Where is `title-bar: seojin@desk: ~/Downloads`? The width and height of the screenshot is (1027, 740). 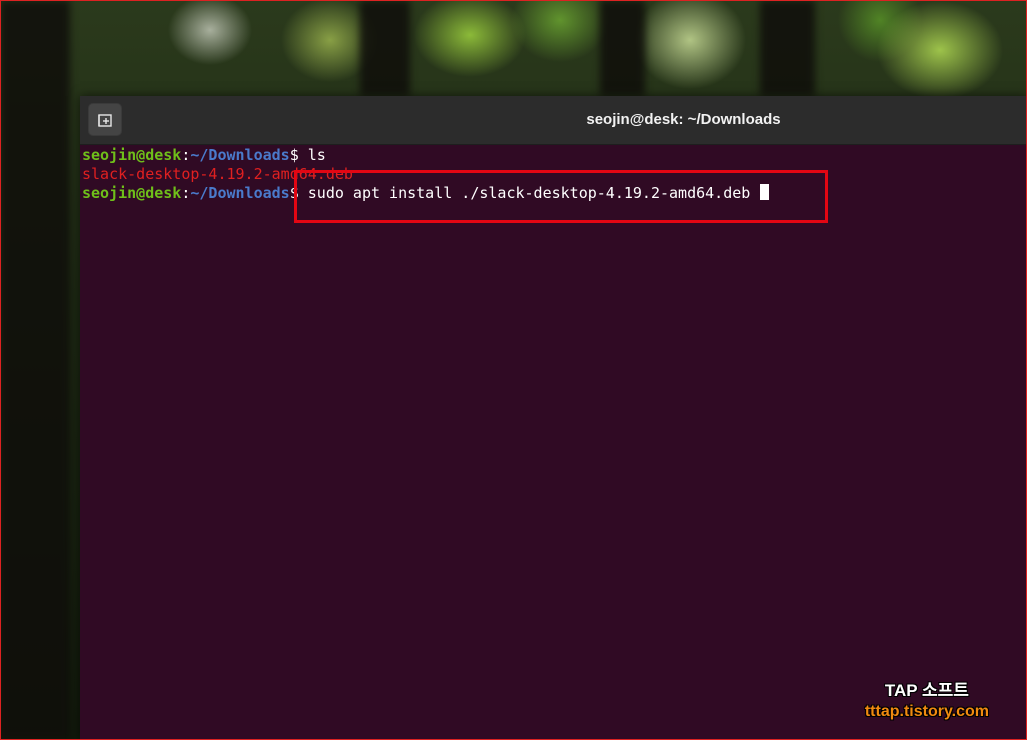
title-bar: seojin@desk: ~/Downloads is located at coordinates (553, 120).